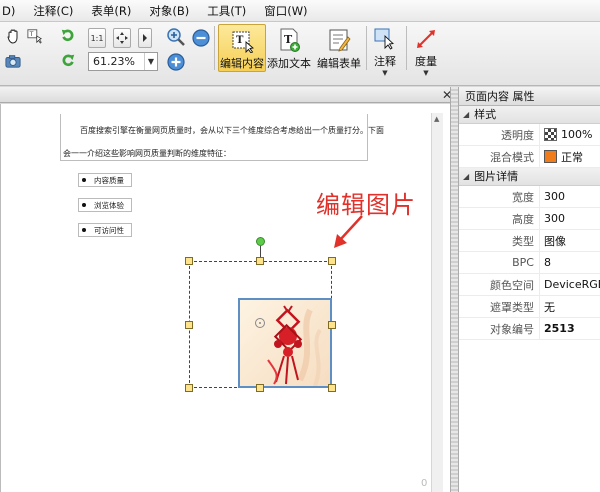 The width and height of the screenshot is (600, 492). I want to click on menu-comment: 注释(C), so click(53, 11).